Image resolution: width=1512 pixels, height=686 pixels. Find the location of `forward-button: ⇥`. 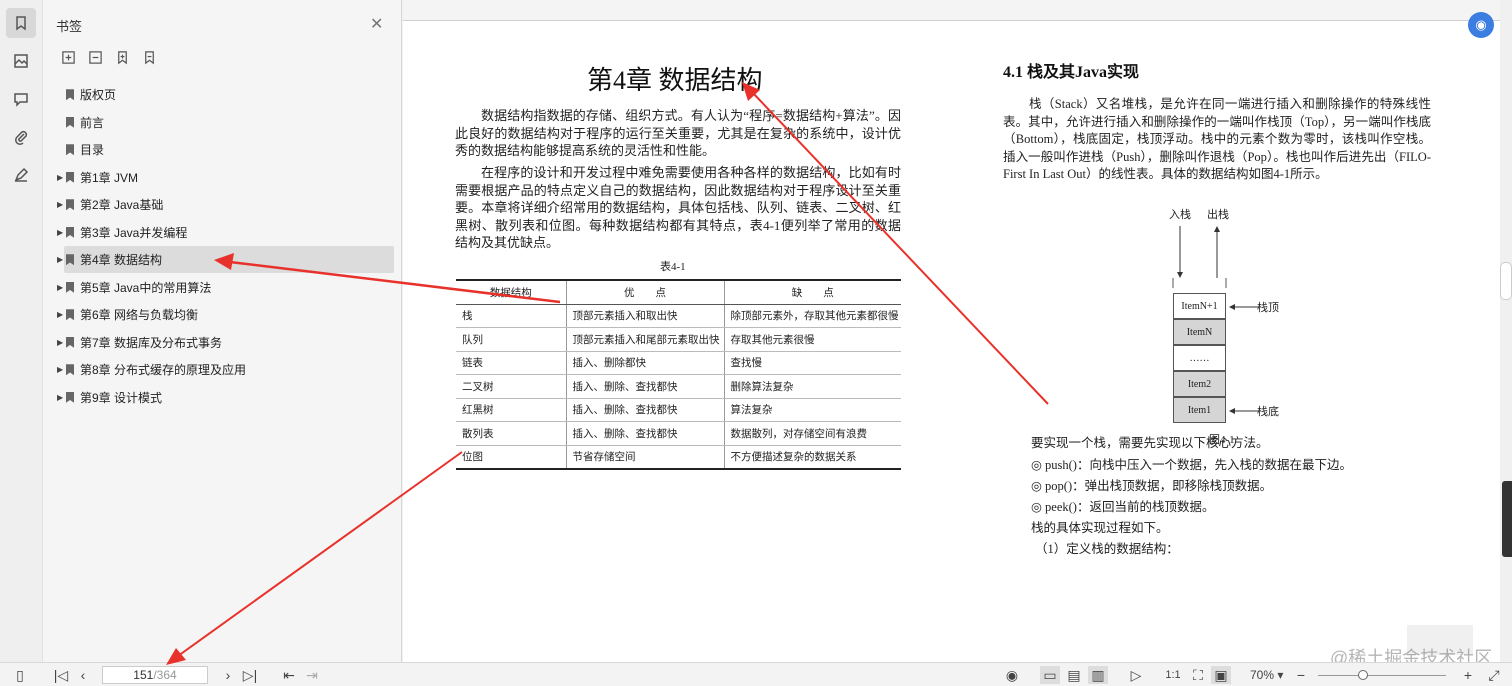

forward-button: ⇥ is located at coordinates (312, 675).